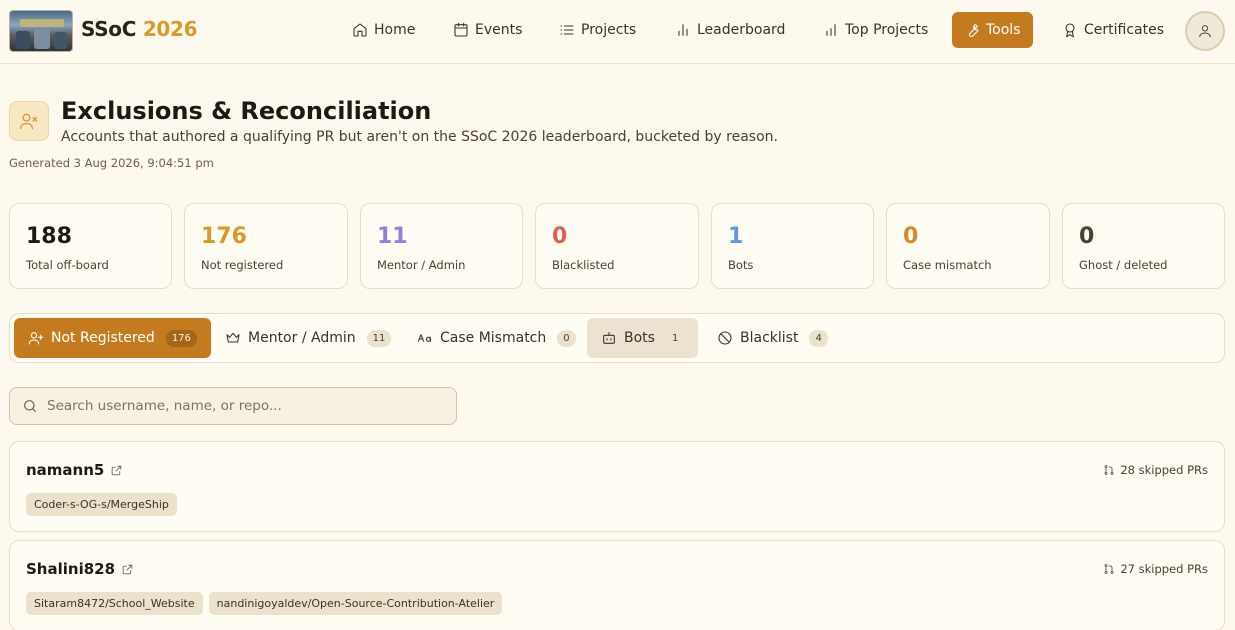 The image size is (1235, 630). I want to click on tab-count: 0, so click(566, 338).